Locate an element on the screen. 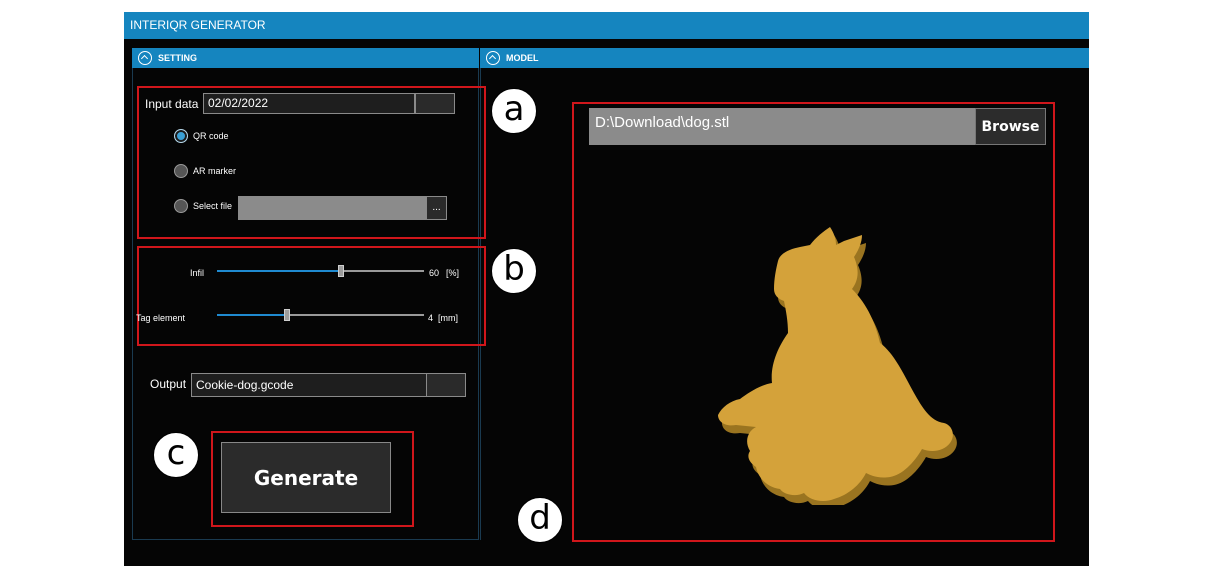 The height and width of the screenshot is (586, 1218). input-data-label: Input data is located at coordinates (172, 104).